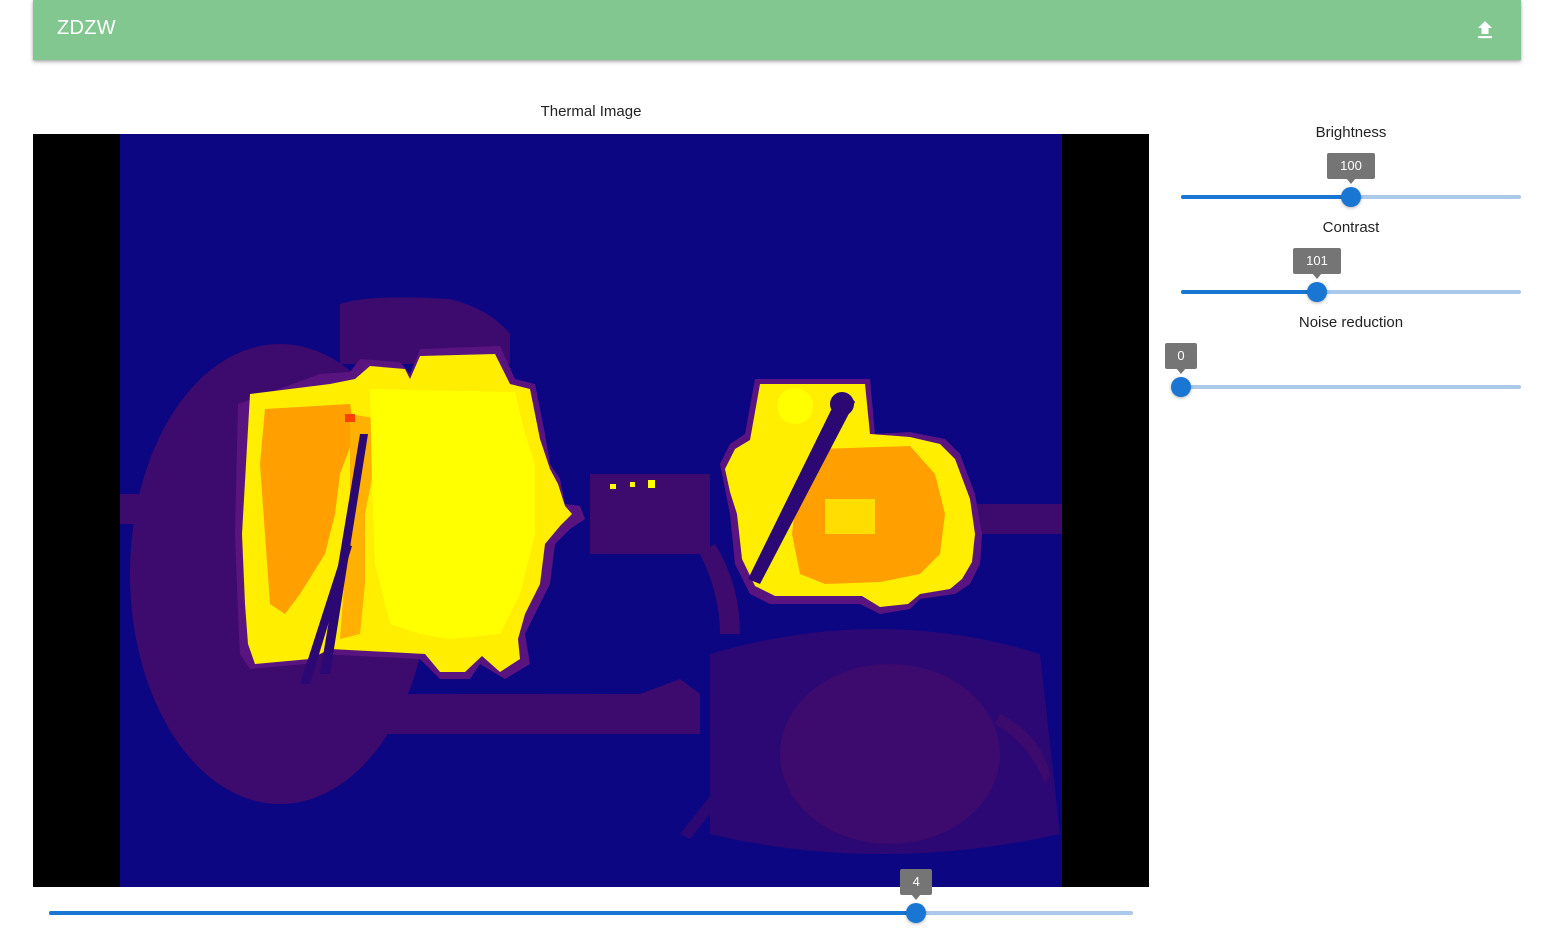 This screenshot has height=935, width=1546. Describe the element at coordinates (591, 111) in the screenshot. I see `image-title: Thermal Image` at that location.